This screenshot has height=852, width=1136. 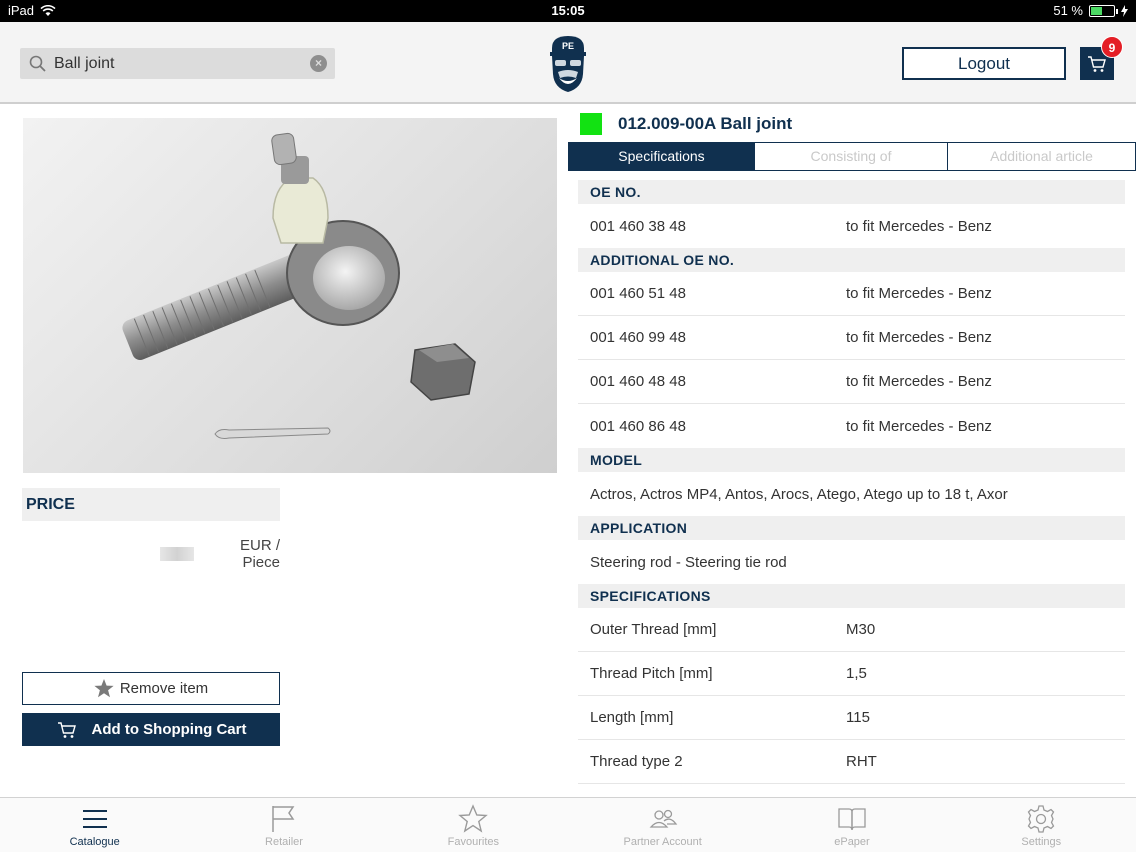 I want to click on oe-number: 001 460 51 48, so click(x=638, y=293).